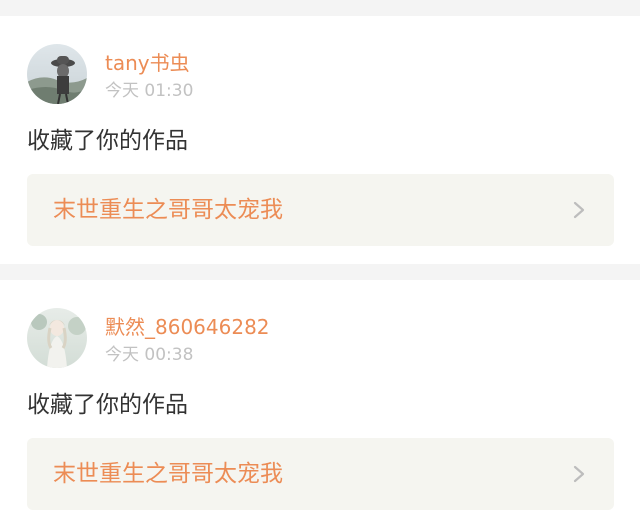 The height and width of the screenshot is (520, 640). Describe the element at coordinates (149, 91) in the screenshot. I see `timestamp: 今天 01:30` at that location.